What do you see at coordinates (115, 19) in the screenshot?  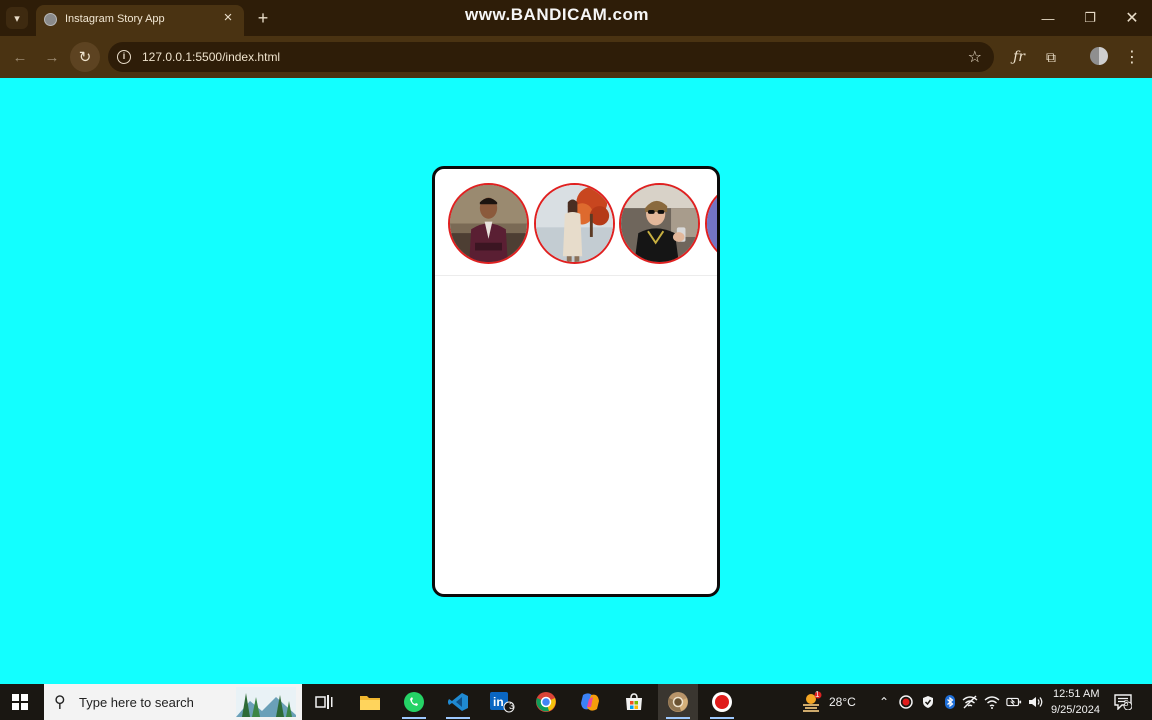 I see `tab-title: Instagram Story App` at bounding box center [115, 19].